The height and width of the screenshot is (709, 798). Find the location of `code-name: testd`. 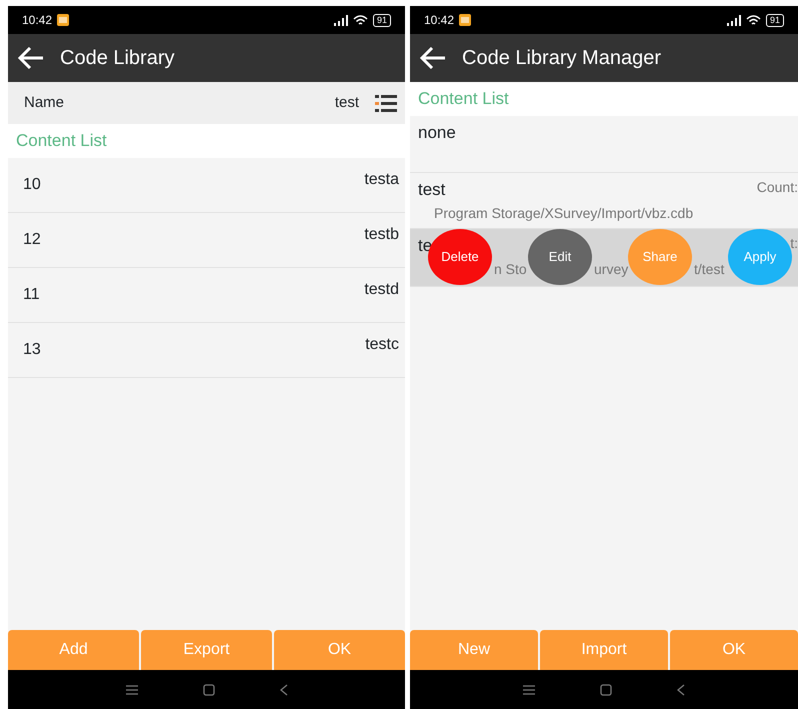

code-name: testd is located at coordinates (381, 290).